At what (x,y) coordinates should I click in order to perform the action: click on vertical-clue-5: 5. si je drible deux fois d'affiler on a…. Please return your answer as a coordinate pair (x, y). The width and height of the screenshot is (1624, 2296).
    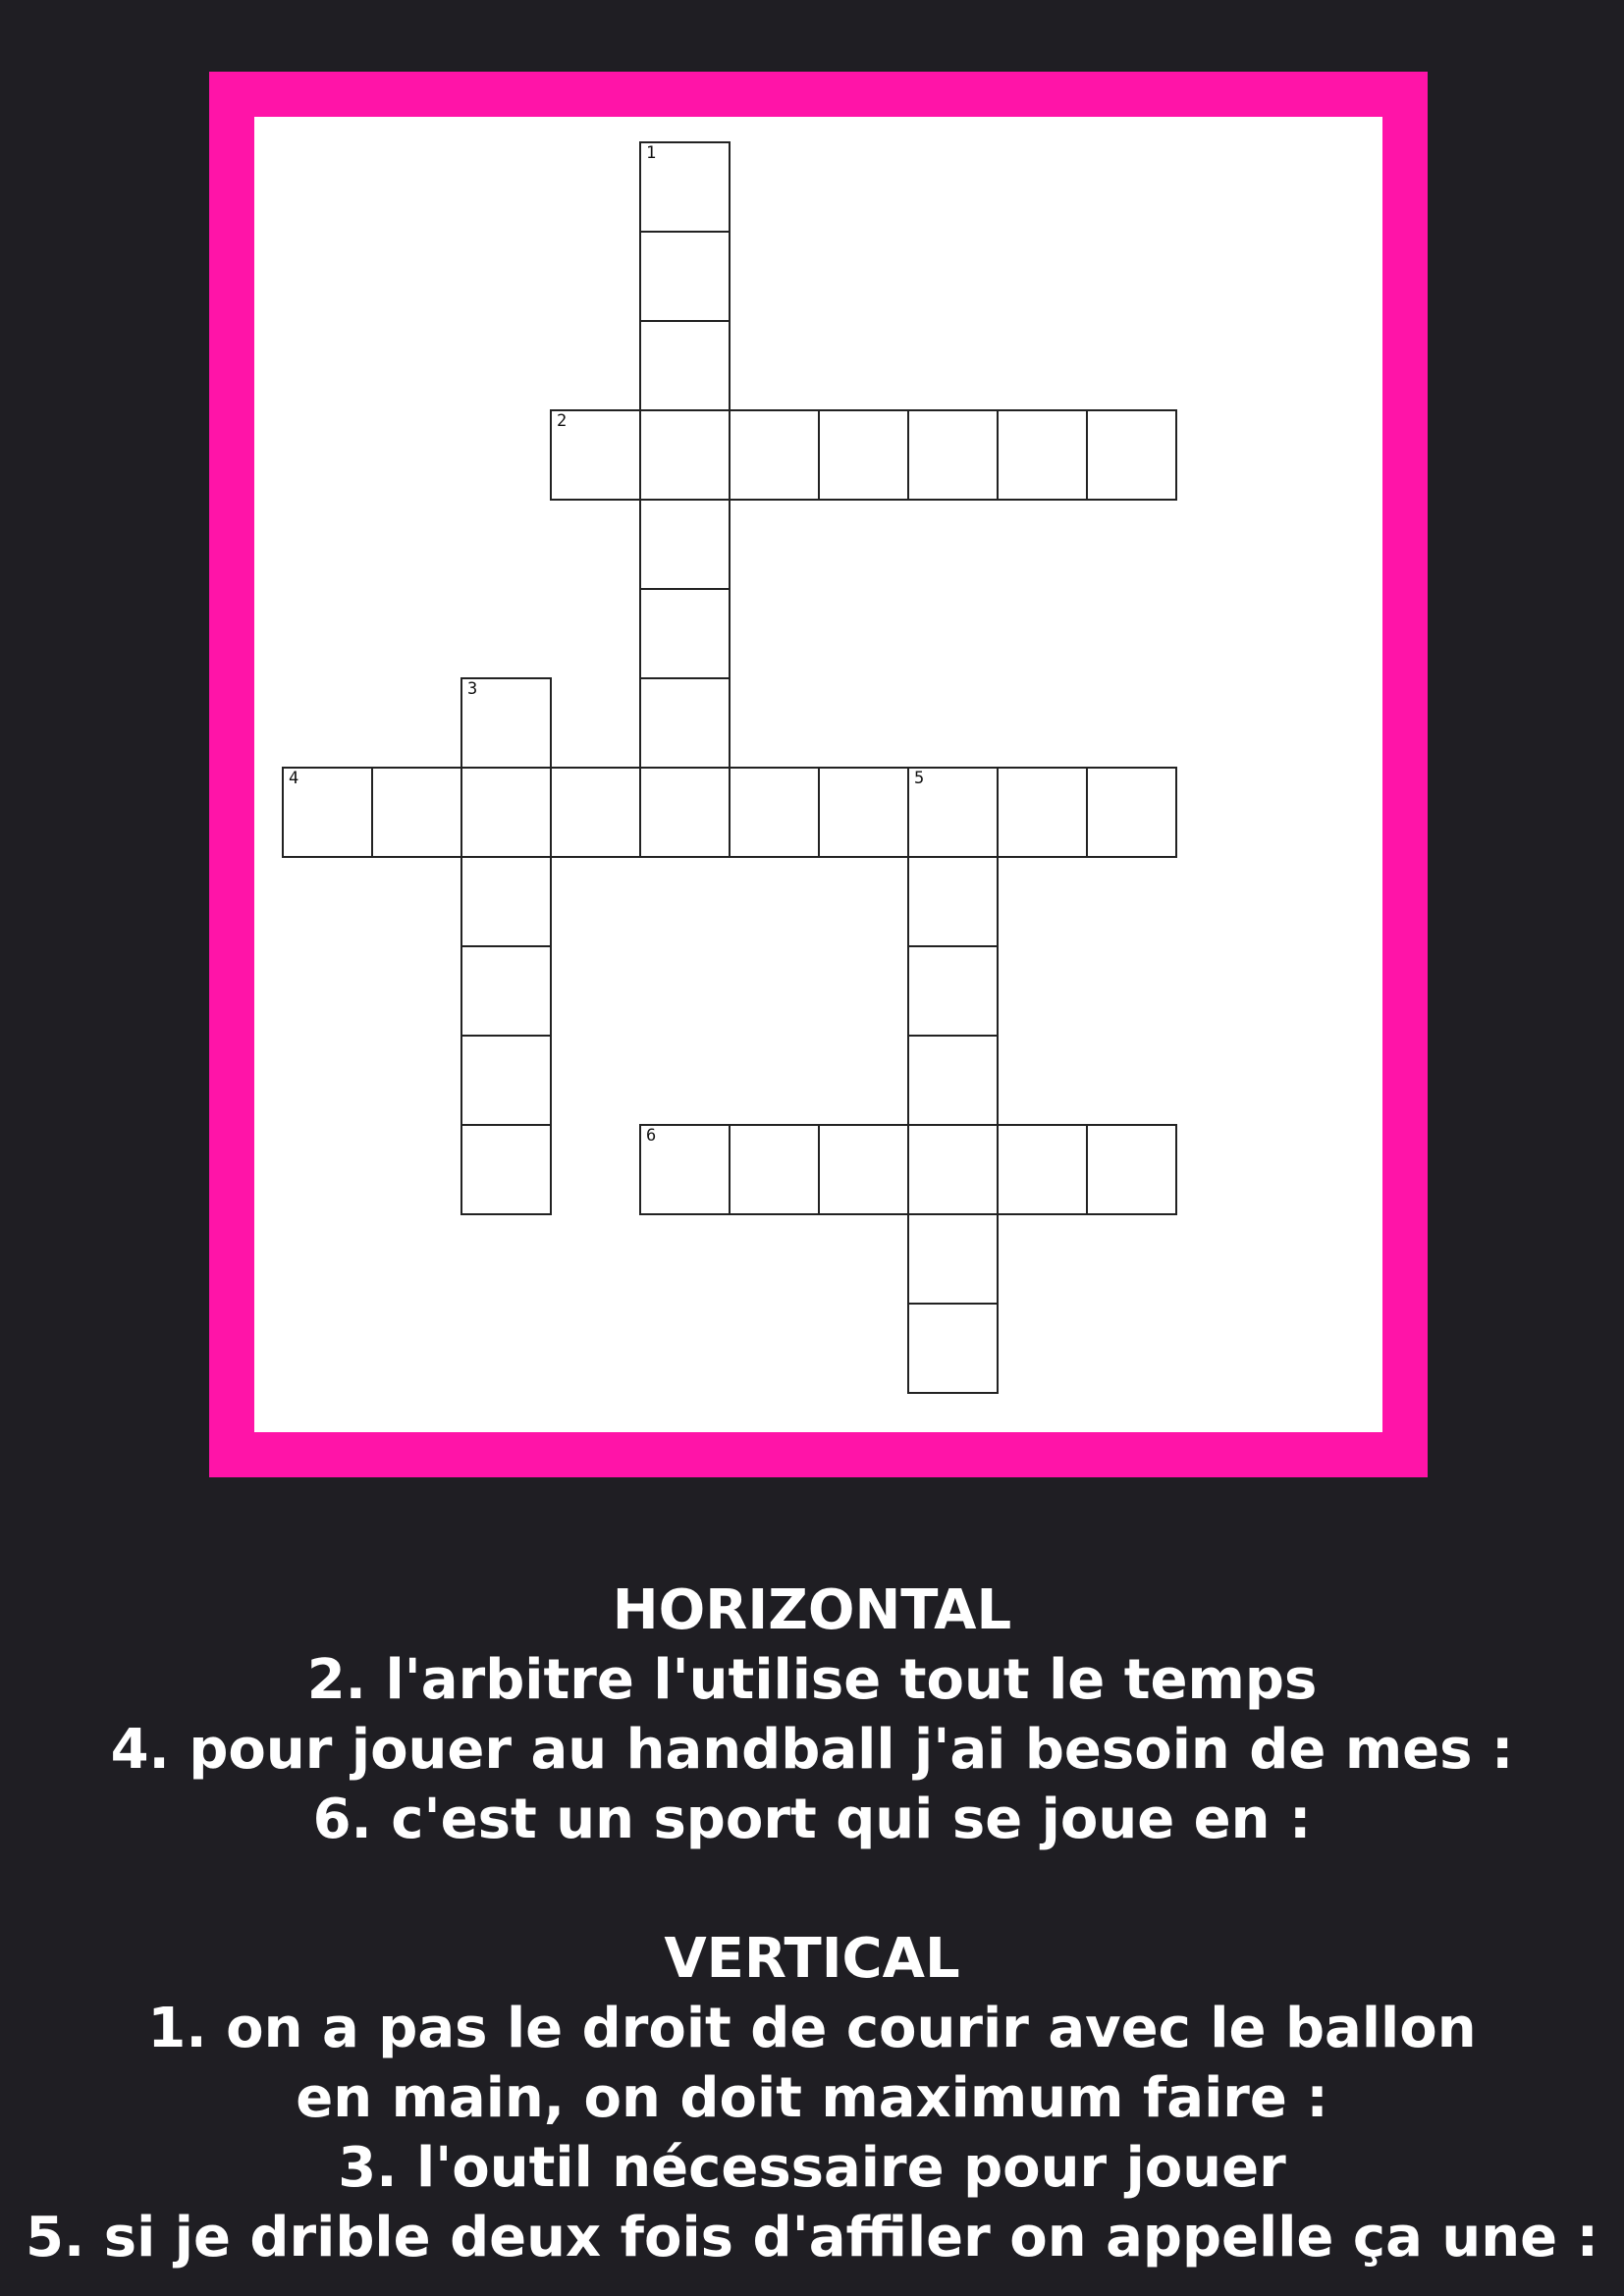
    Looking at the image, I should click on (812, 2237).